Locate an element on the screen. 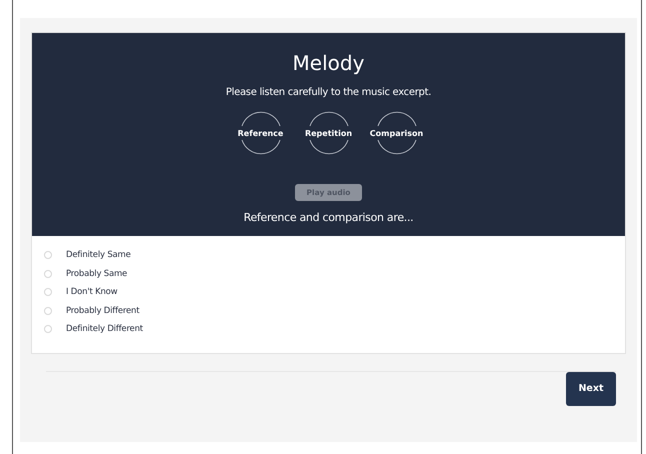 The width and height of the screenshot is (646, 454). title: Melody is located at coordinates (328, 63).